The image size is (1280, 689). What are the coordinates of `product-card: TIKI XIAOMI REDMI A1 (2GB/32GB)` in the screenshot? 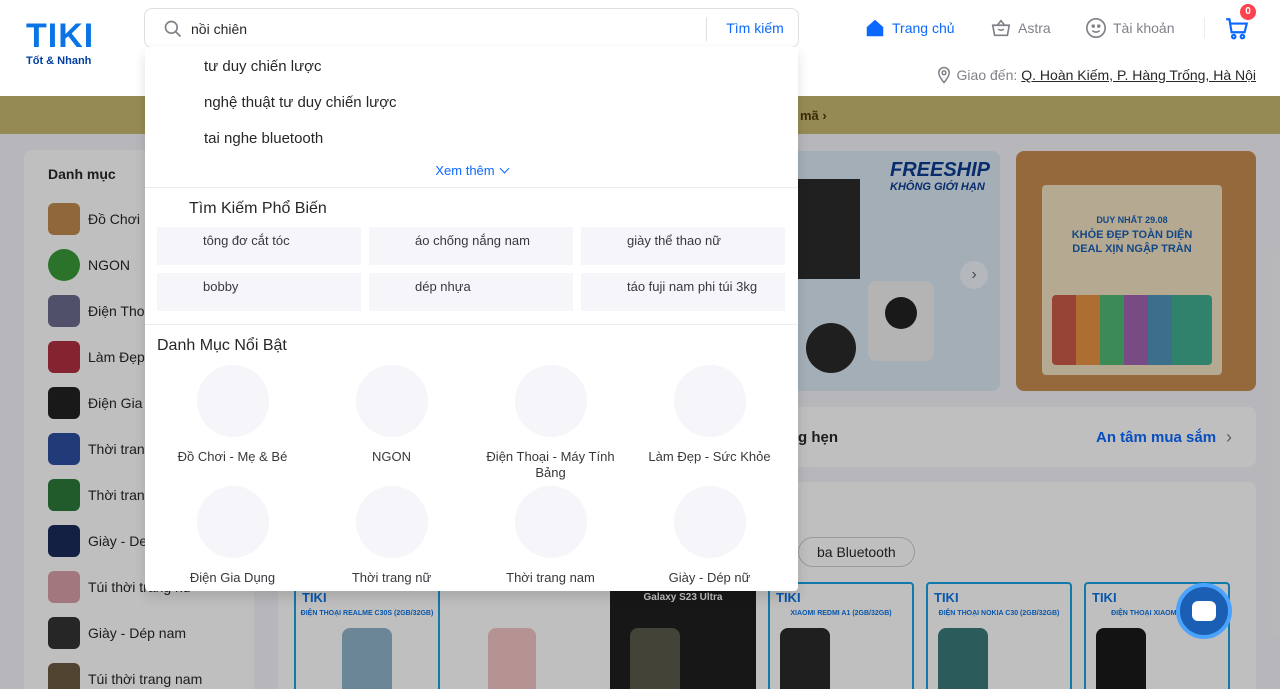 It's located at (841, 635).